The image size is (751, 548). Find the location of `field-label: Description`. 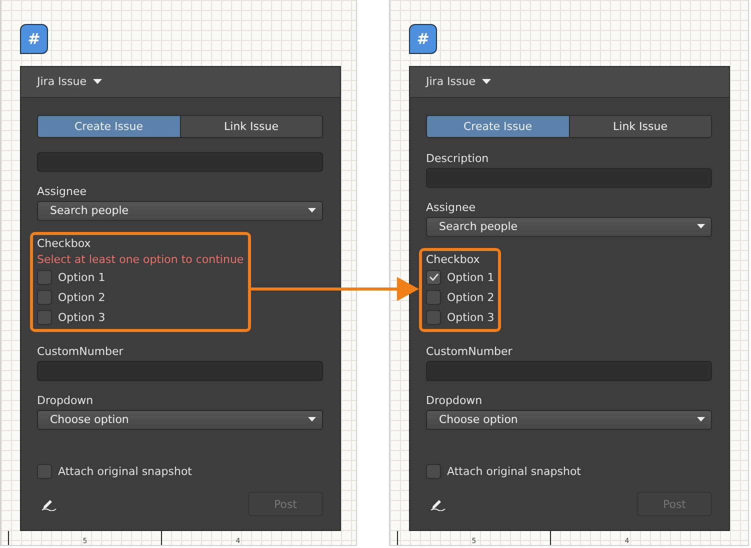

field-label: Description is located at coordinates (458, 158).